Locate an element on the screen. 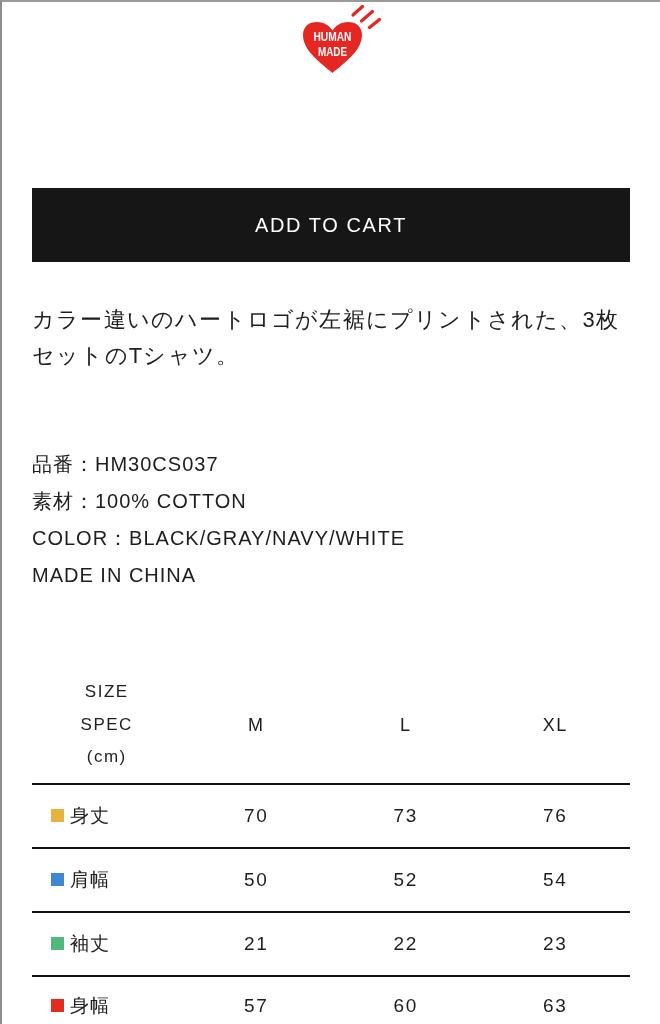  column-header: M is located at coordinates (256, 725).